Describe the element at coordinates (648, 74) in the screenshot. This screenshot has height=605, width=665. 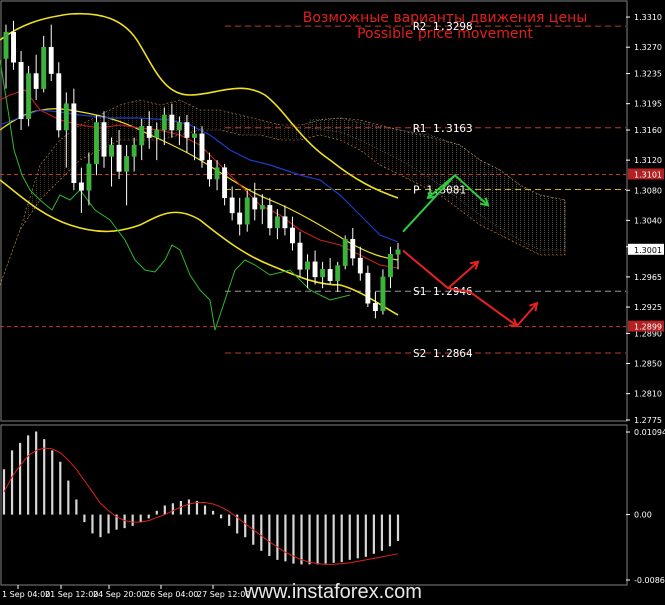
I see `price-tick-label: 1.3235` at that location.